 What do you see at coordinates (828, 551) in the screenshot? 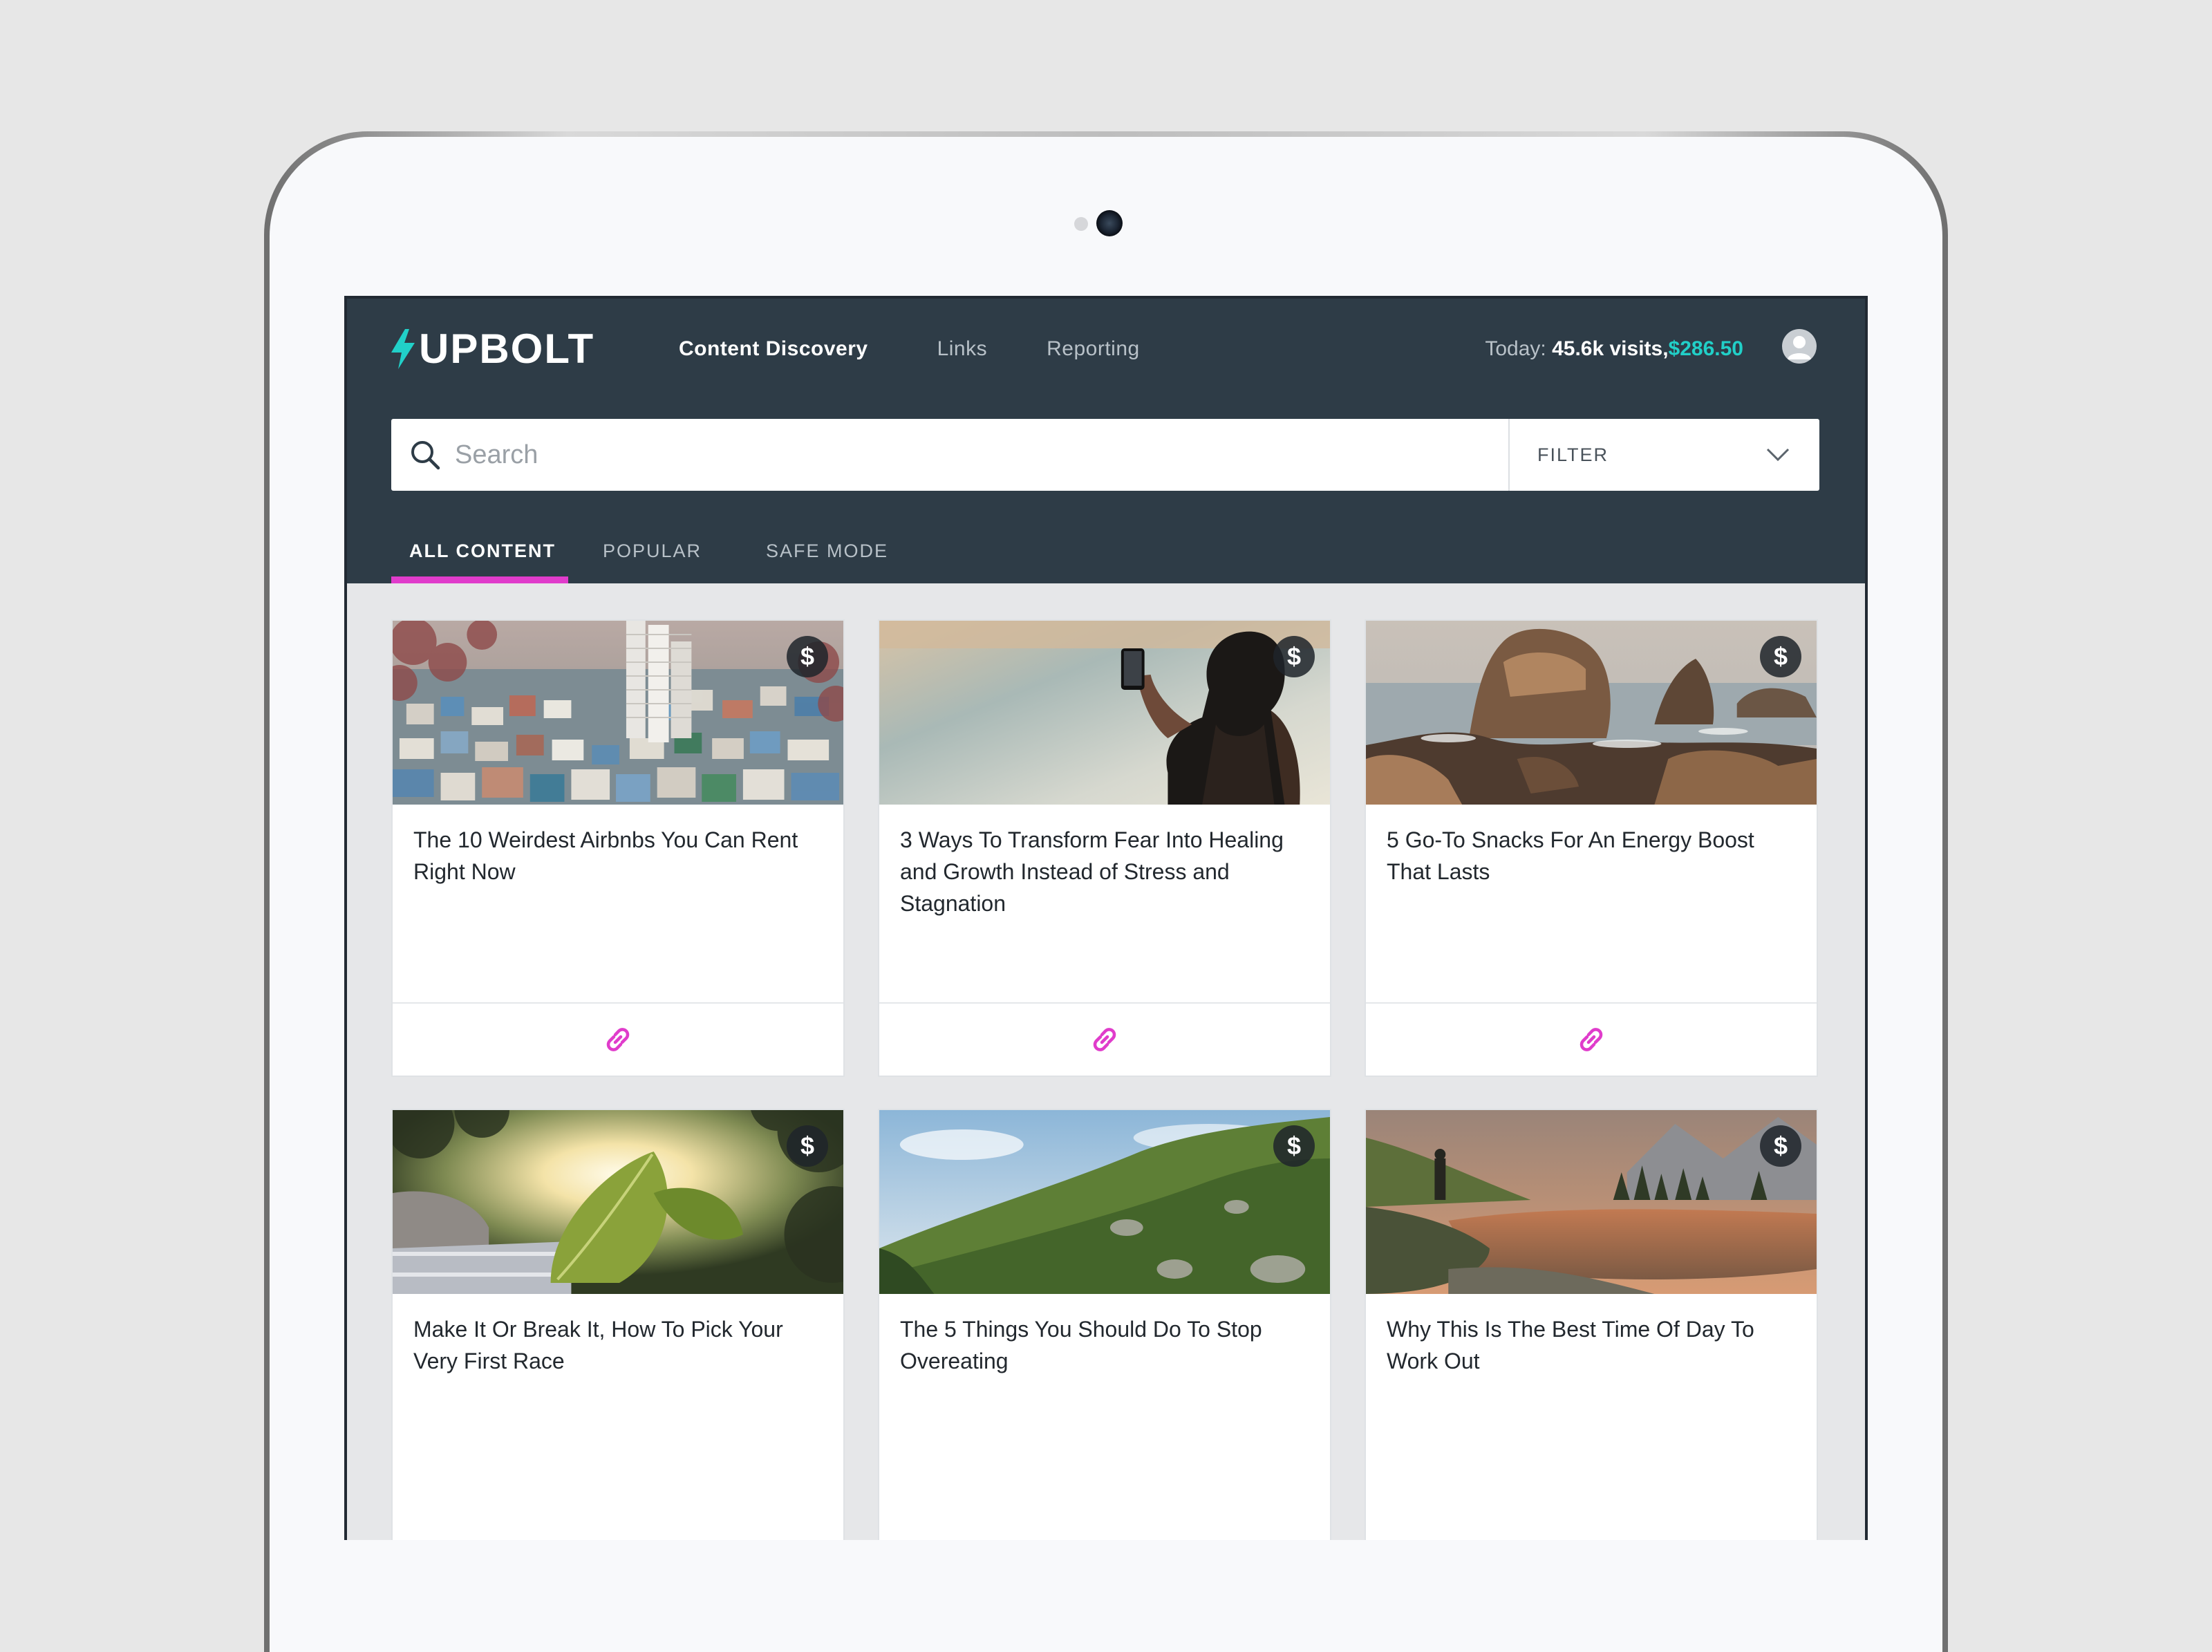
I see `tab-label: SAFE MODE` at bounding box center [828, 551].